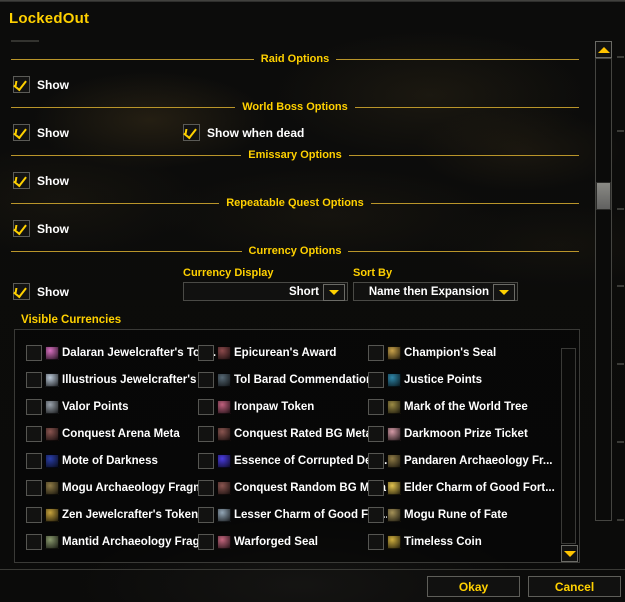  What do you see at coordinates (112, 515) in the screenshot?
I see `currency-list-item: Zen Jewelcrafter's Token` at bounding box center [112, 515].